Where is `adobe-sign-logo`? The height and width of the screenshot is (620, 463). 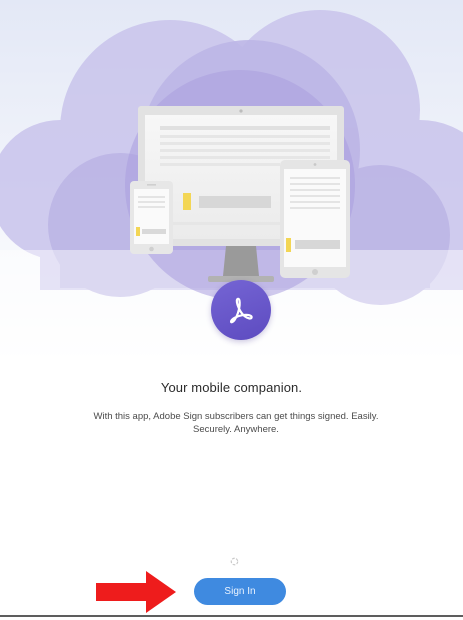
adobe-sign-logo is located at coordinates (241, 310).